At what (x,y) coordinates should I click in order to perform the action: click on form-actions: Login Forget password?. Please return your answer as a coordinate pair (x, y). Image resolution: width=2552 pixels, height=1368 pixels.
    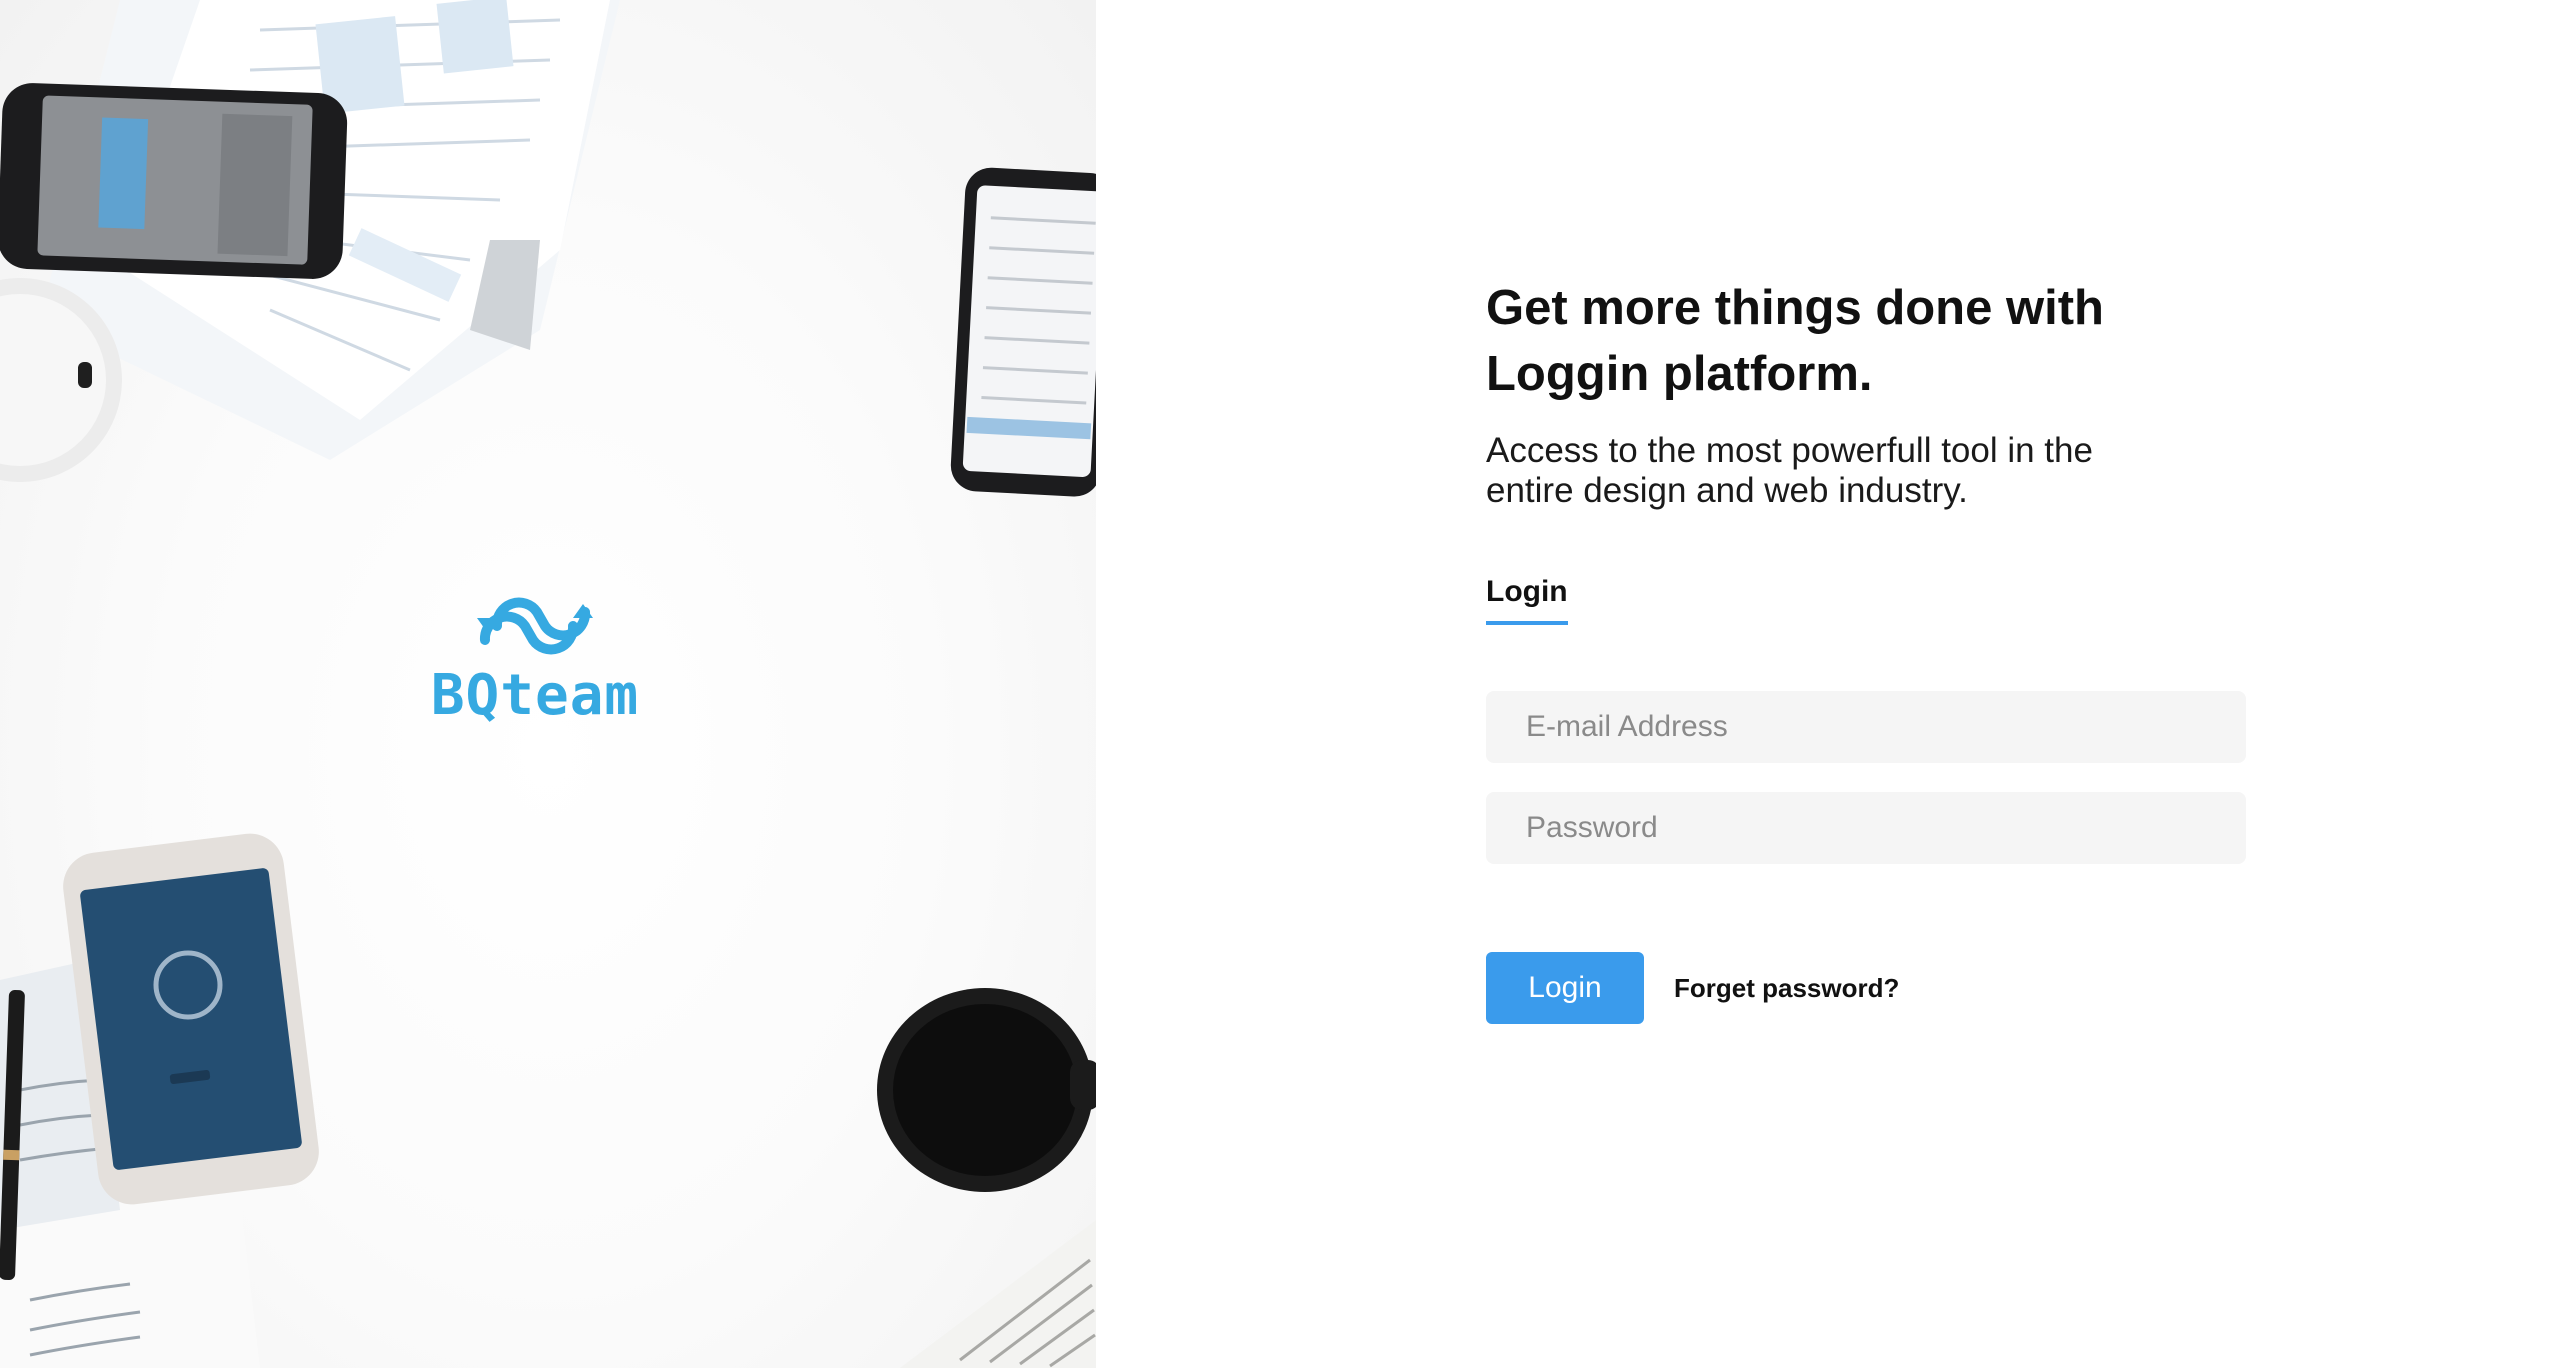
    Looking at the image, I should click on (1866, 988).